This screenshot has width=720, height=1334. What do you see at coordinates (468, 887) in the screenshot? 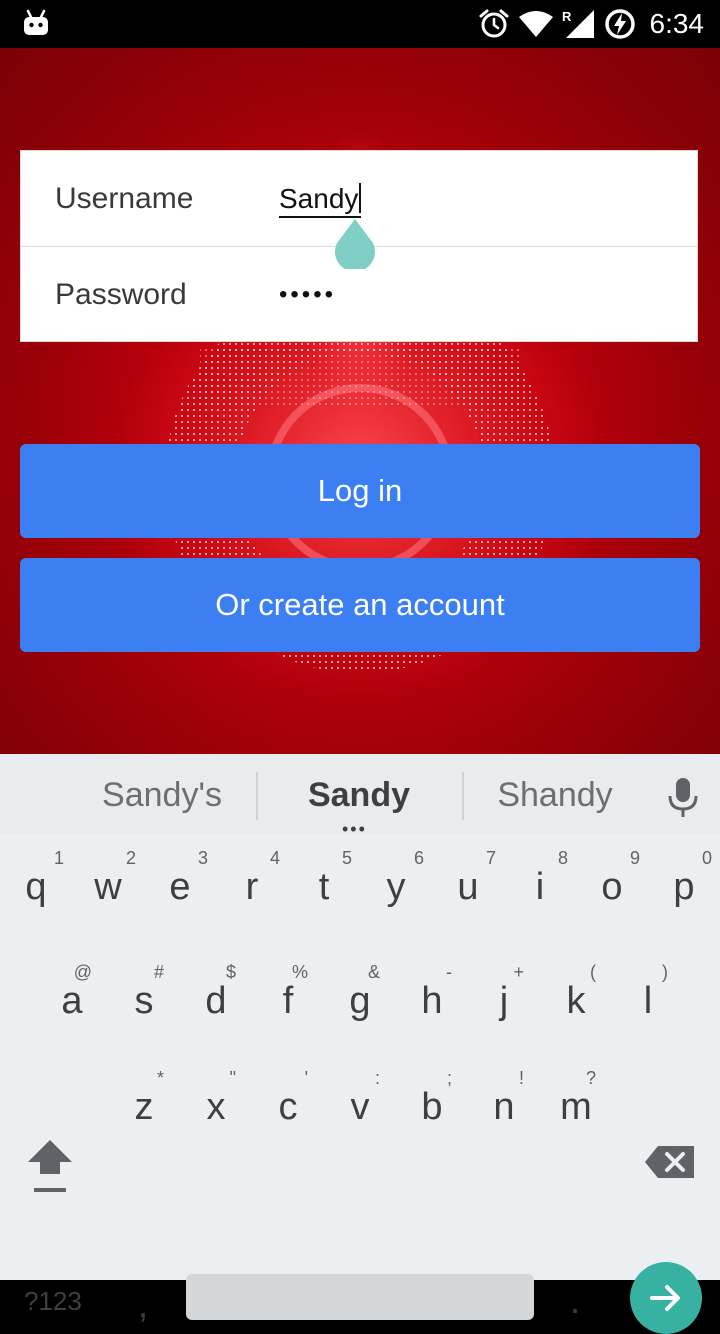
I see `key-label: u` at bounding box center [468, 887].